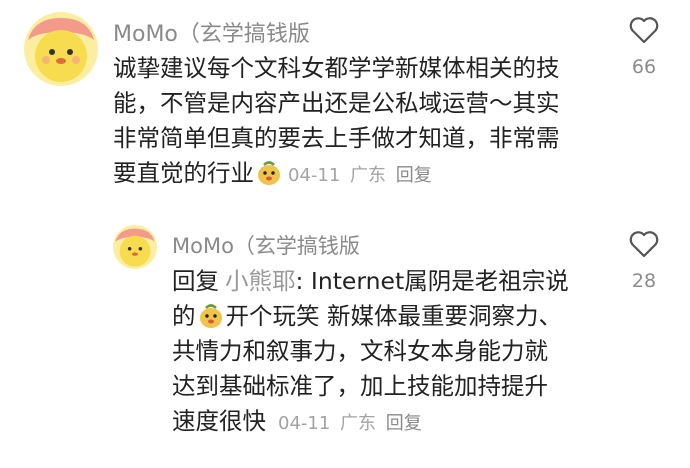  I want to click on reply-line: 的 开个玩笑 新媒体最重要洞察力、, so click(370, 316).